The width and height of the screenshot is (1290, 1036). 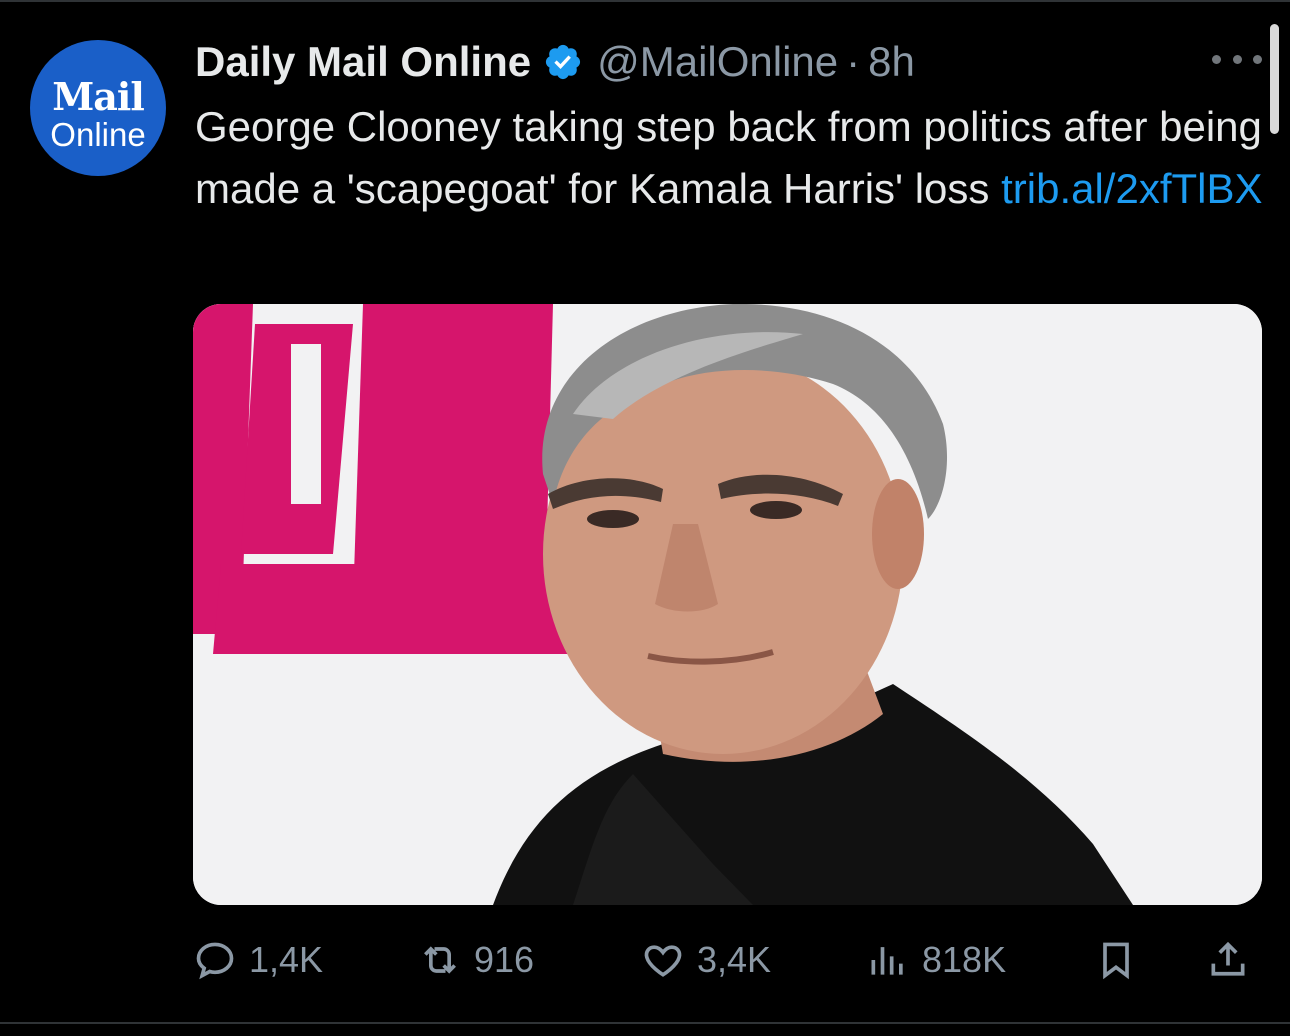 What do you see at coordinates (215, 961) in the screenshot?
I see `reply-icon` at bounding box center [215, 961].